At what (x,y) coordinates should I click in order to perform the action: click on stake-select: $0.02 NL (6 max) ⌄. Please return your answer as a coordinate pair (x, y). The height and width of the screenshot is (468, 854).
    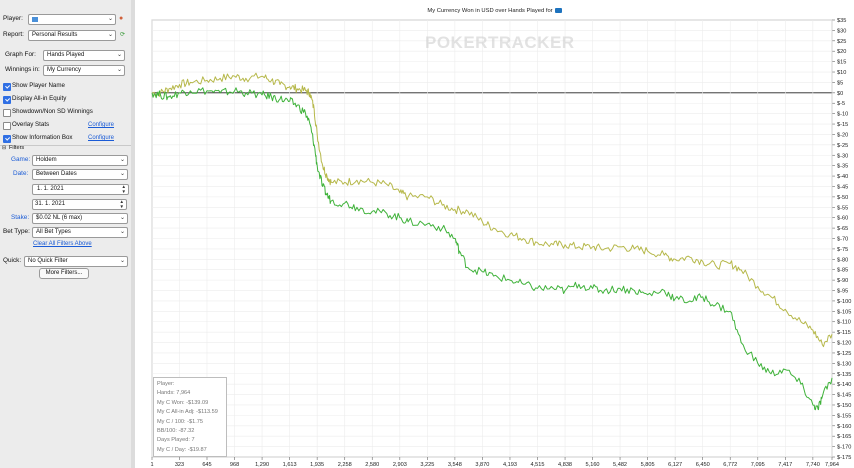
    Looking at the image, I should click on (80, 218).